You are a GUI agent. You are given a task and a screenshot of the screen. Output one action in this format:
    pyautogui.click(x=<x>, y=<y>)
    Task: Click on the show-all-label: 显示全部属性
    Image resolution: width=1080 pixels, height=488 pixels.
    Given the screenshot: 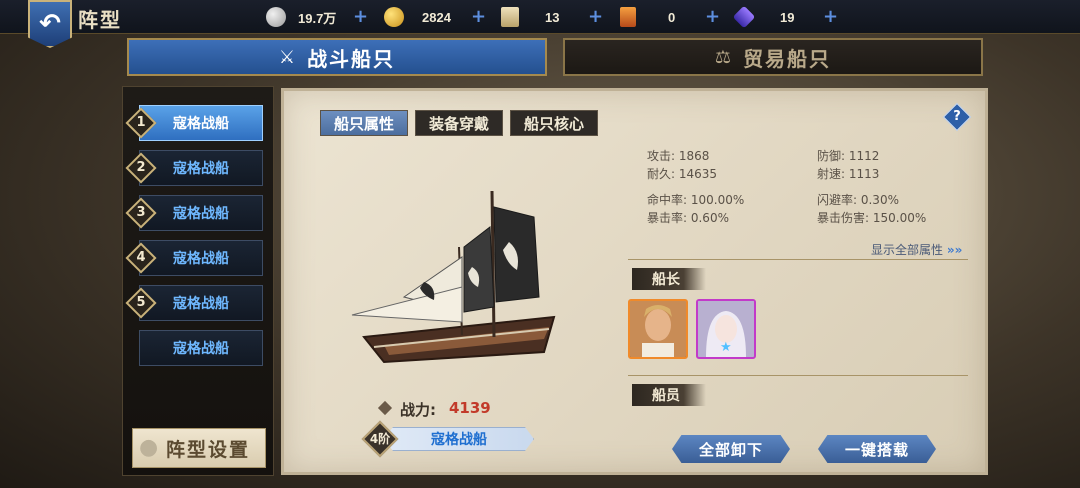 What is the action you would take?
    pyautogui.click(x=907, y=250)
    